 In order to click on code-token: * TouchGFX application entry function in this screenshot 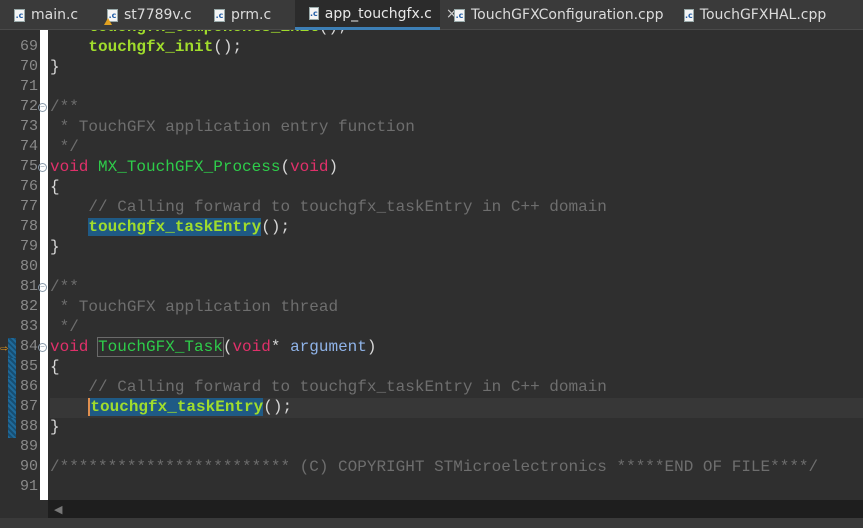, I will do `click(232, 127)`.